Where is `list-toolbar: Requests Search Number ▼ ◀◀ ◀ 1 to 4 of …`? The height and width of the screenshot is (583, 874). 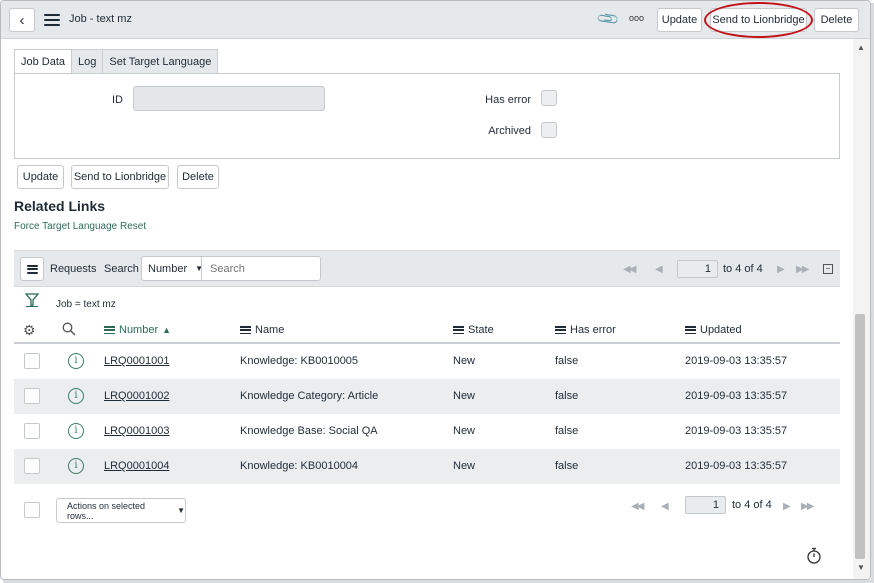
list-toolbar: Requests Search Number ▼ ◀◀ ◀ 1 to 4 of … is located at coordinates (427, 268).